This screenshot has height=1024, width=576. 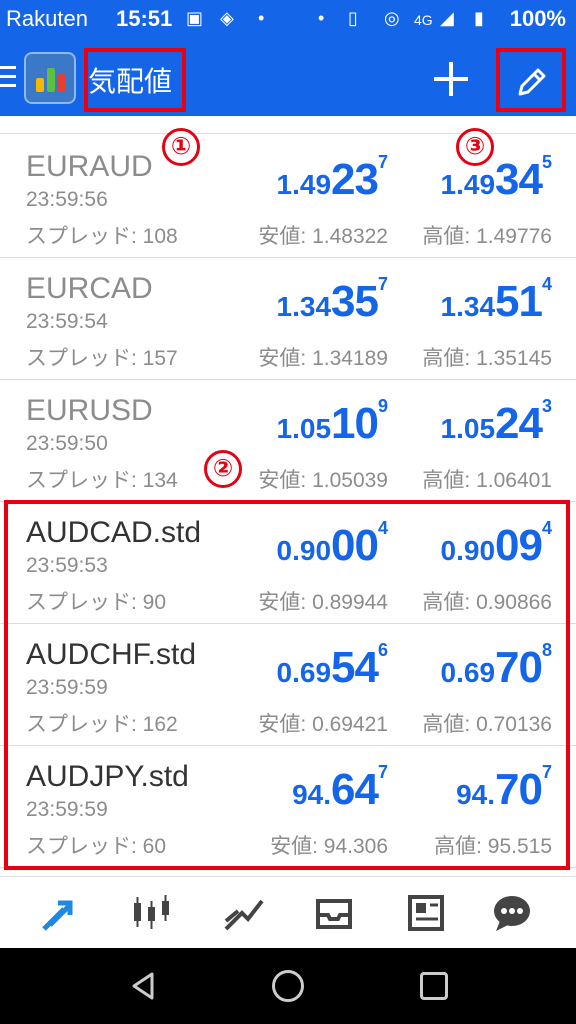 I want to click on home-icon, so click(x=288, y=986).